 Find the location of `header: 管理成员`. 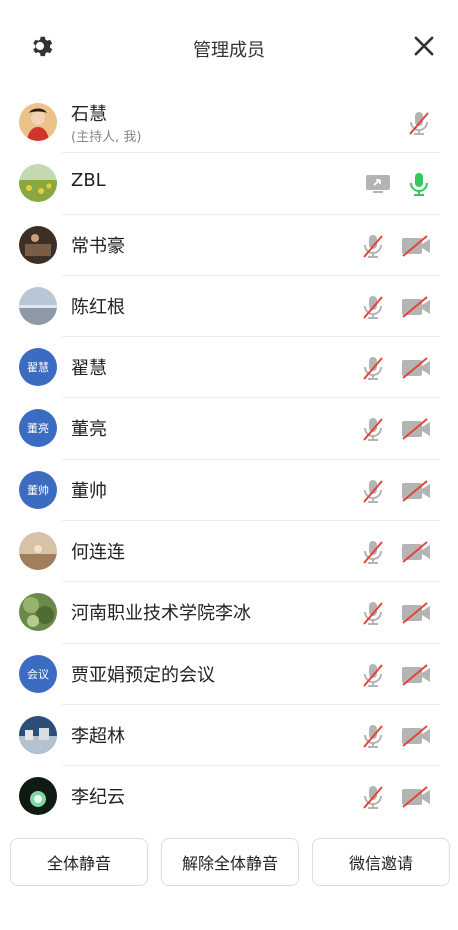

header: 管理成员 is located at coordinates (229, 48).